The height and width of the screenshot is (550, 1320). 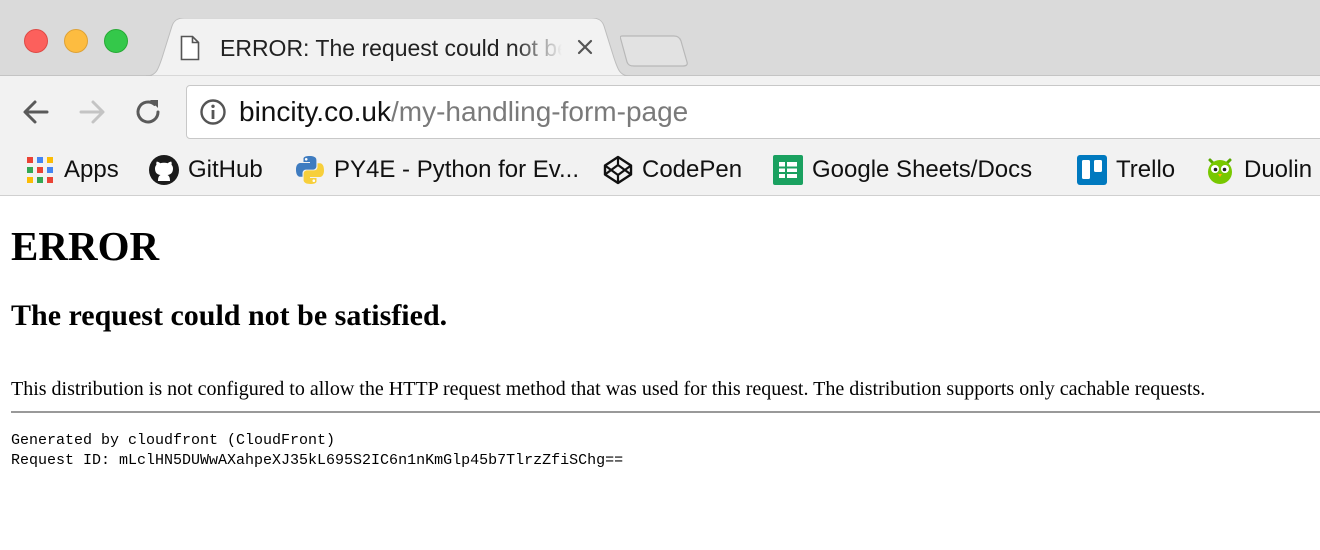 I want to click on bookmark-github: GitHub, so click(x=205, y=170).